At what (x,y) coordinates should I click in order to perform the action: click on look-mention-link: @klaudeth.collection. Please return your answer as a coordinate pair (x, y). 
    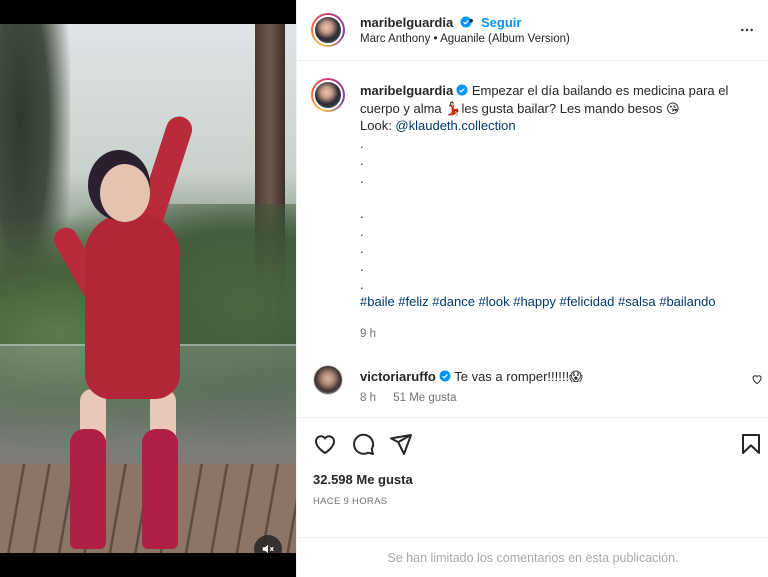
    Looking at the image, I should click on (455, 125).